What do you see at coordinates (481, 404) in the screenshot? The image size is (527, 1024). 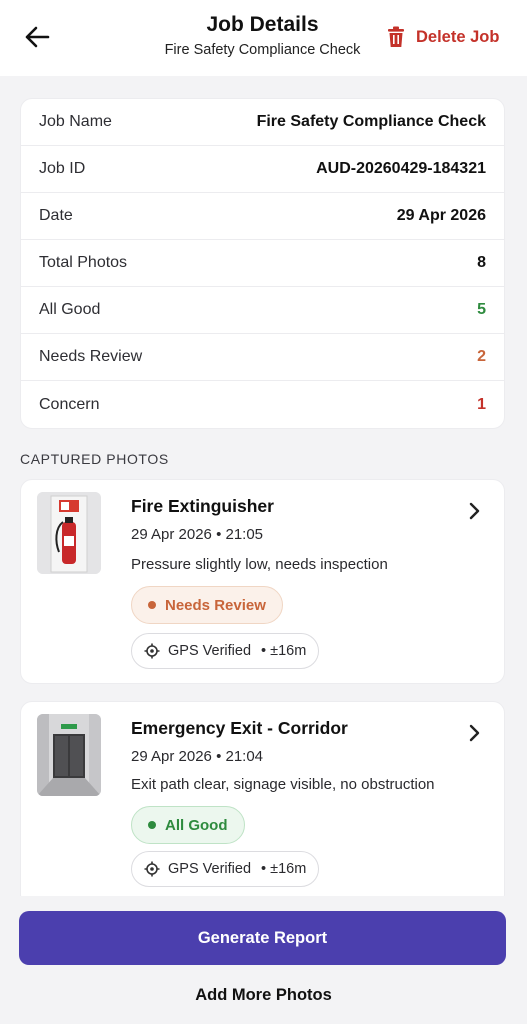 I see `row-value: 1` at bounding box center [481, 404].